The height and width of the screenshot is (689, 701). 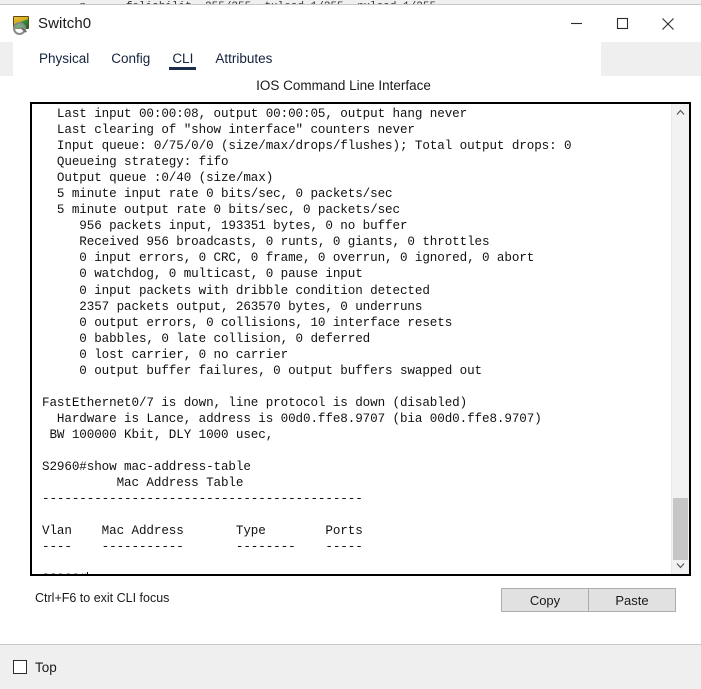 I want to click on panel-footer: Ctrl+F6 to exit CLI focus Copy Paste, so click(x=350, y=600).